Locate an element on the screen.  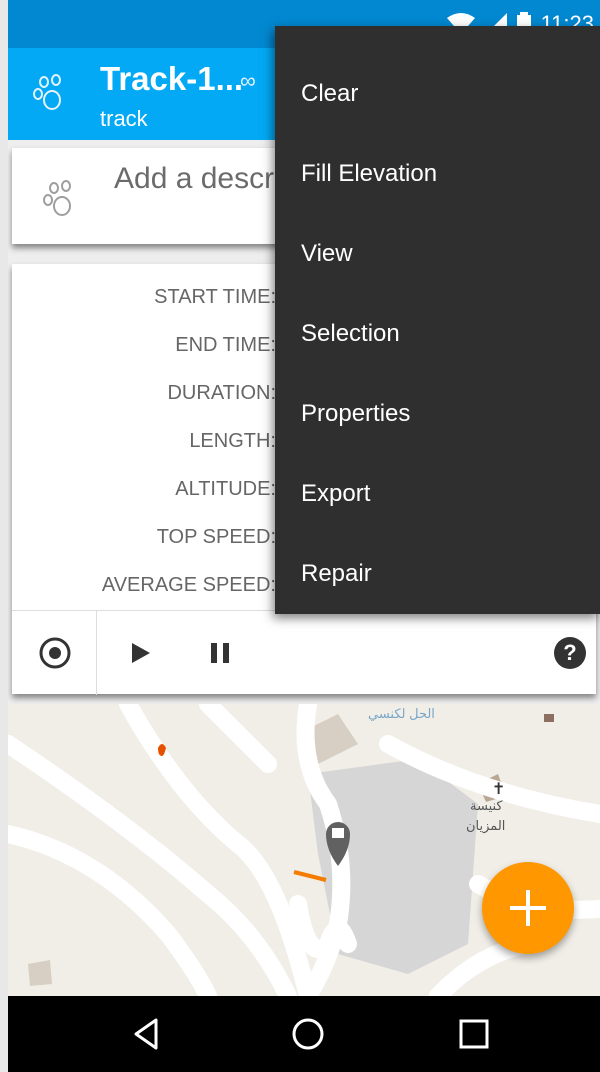
stat-label: END TIME: is located at coordinates (225, 345).